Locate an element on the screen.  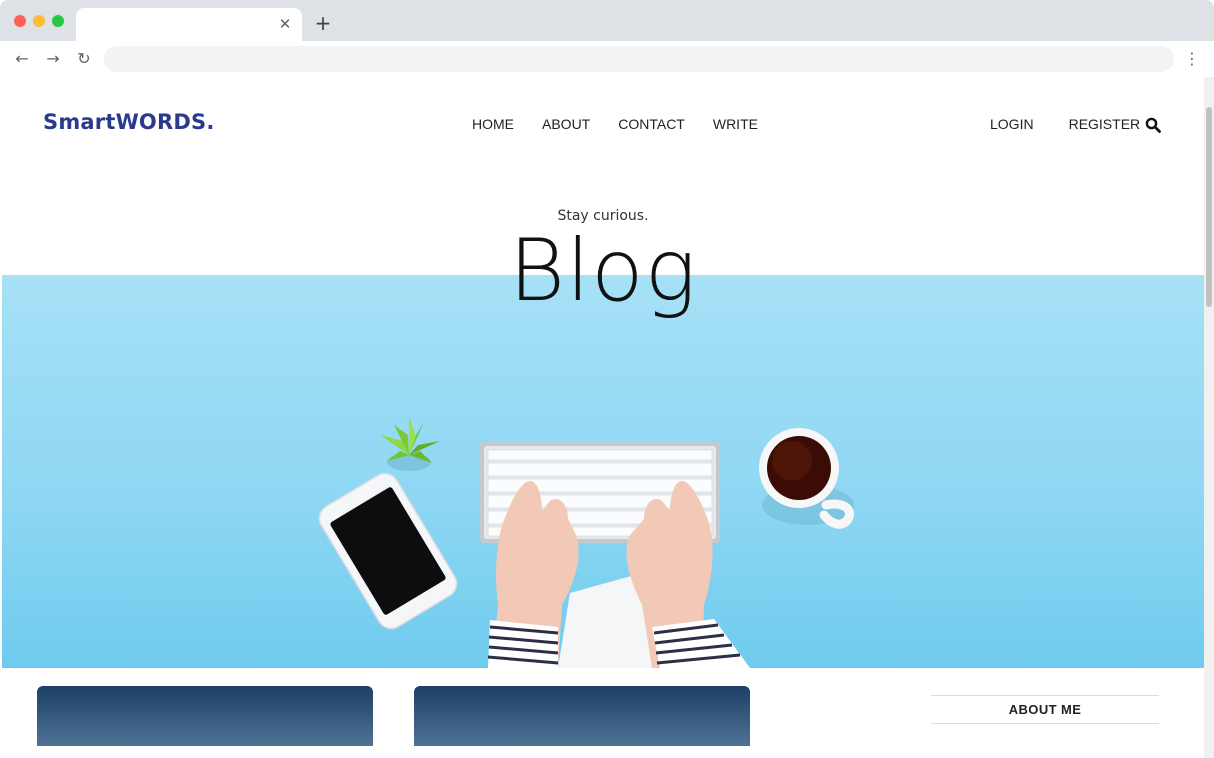
back-arrow-icon: ← is located at coordinates (22, 59).